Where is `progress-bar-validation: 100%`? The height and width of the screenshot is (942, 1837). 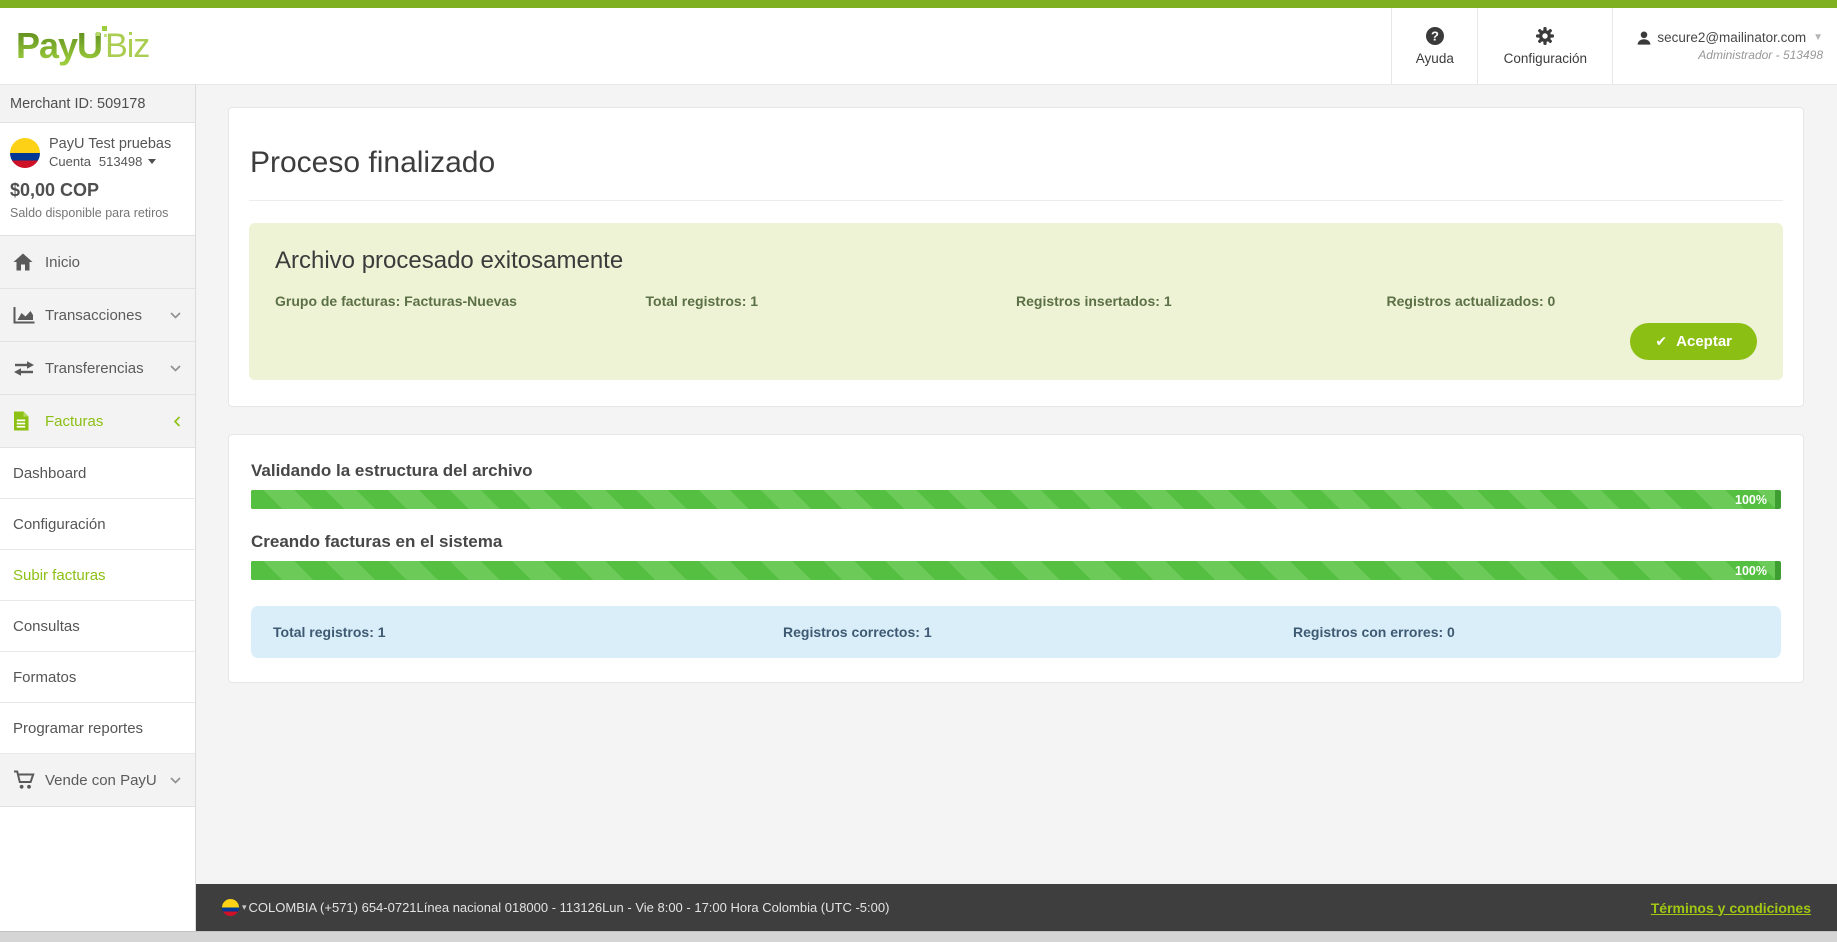 progress-bar-validation: 100% is located at coordinates (1016, 499).